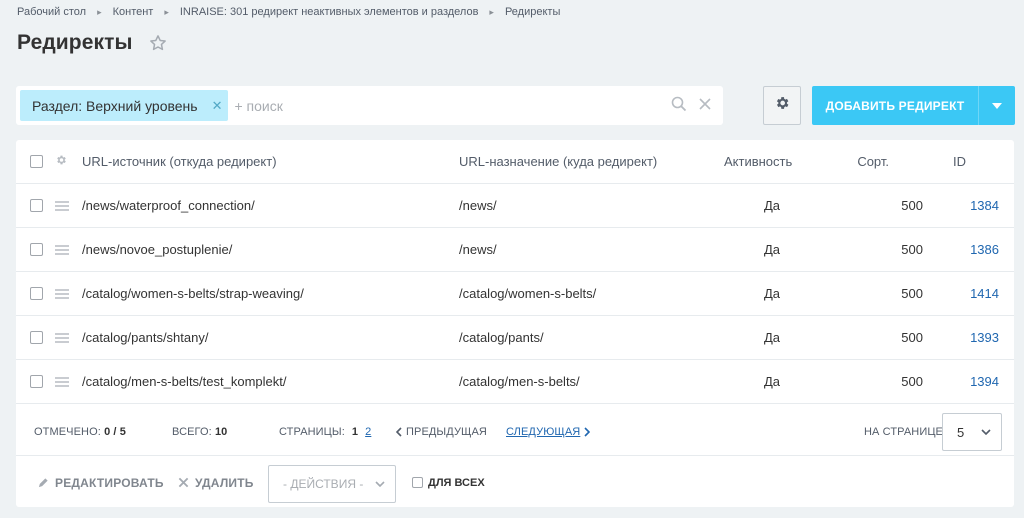 This screenshot has height=518, width=1024. What do you see at coordinates (528, 293) in the screenshot?
I see `cell-target: /catalog/women-s-belts/` at bounding box center [528, 293].